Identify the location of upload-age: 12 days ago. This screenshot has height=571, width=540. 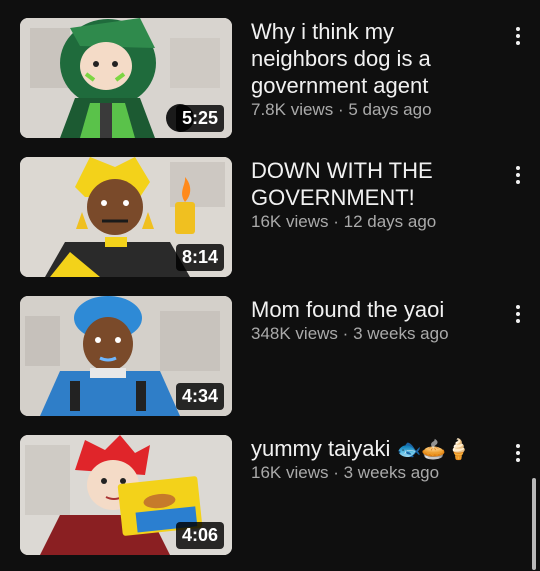
(390, 221).